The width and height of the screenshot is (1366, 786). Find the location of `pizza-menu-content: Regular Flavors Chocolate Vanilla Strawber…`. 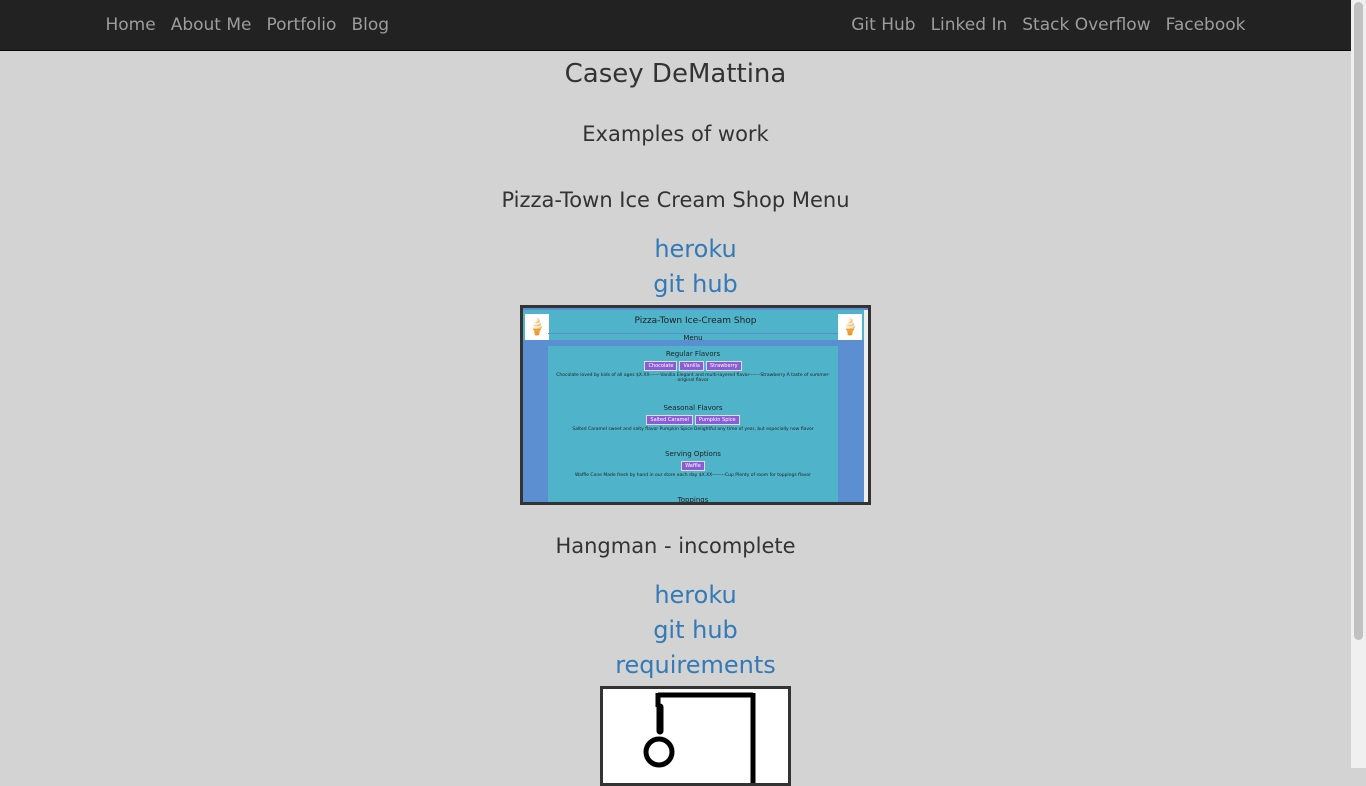

pizza-menu-content: Regular Flavors Chocolate Vanilla Strawber… is located at coordinates (693, 425).